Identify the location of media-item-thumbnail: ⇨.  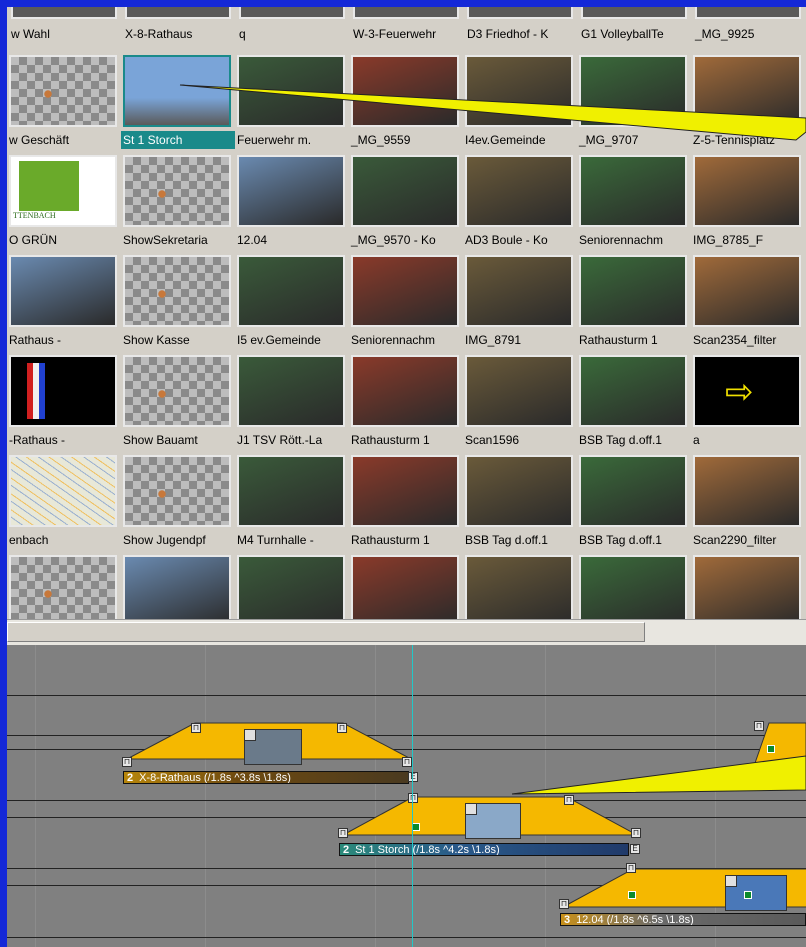
(747, 391).